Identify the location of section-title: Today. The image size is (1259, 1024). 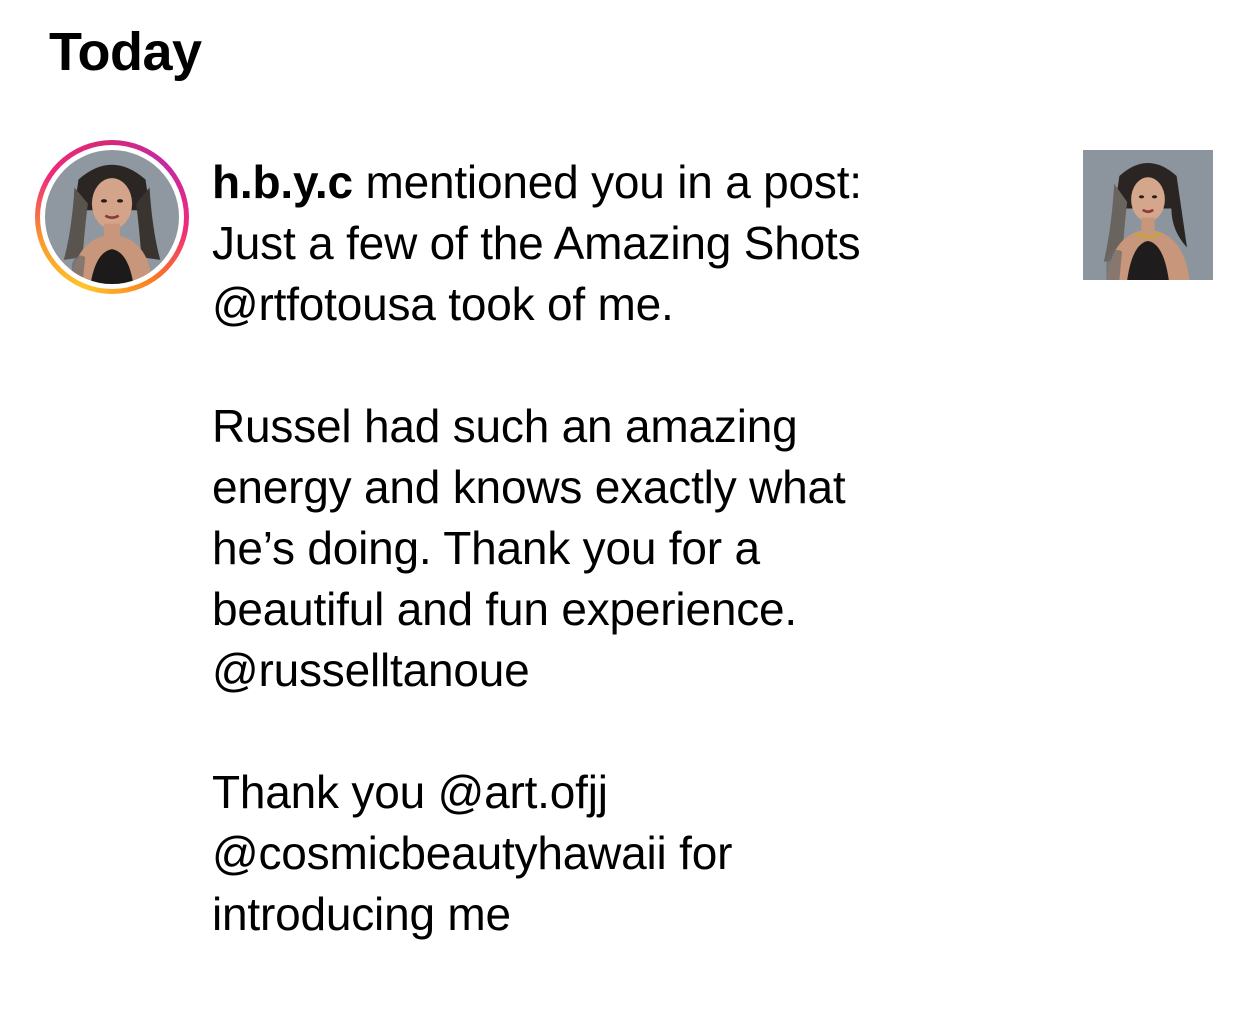
(125, 52).